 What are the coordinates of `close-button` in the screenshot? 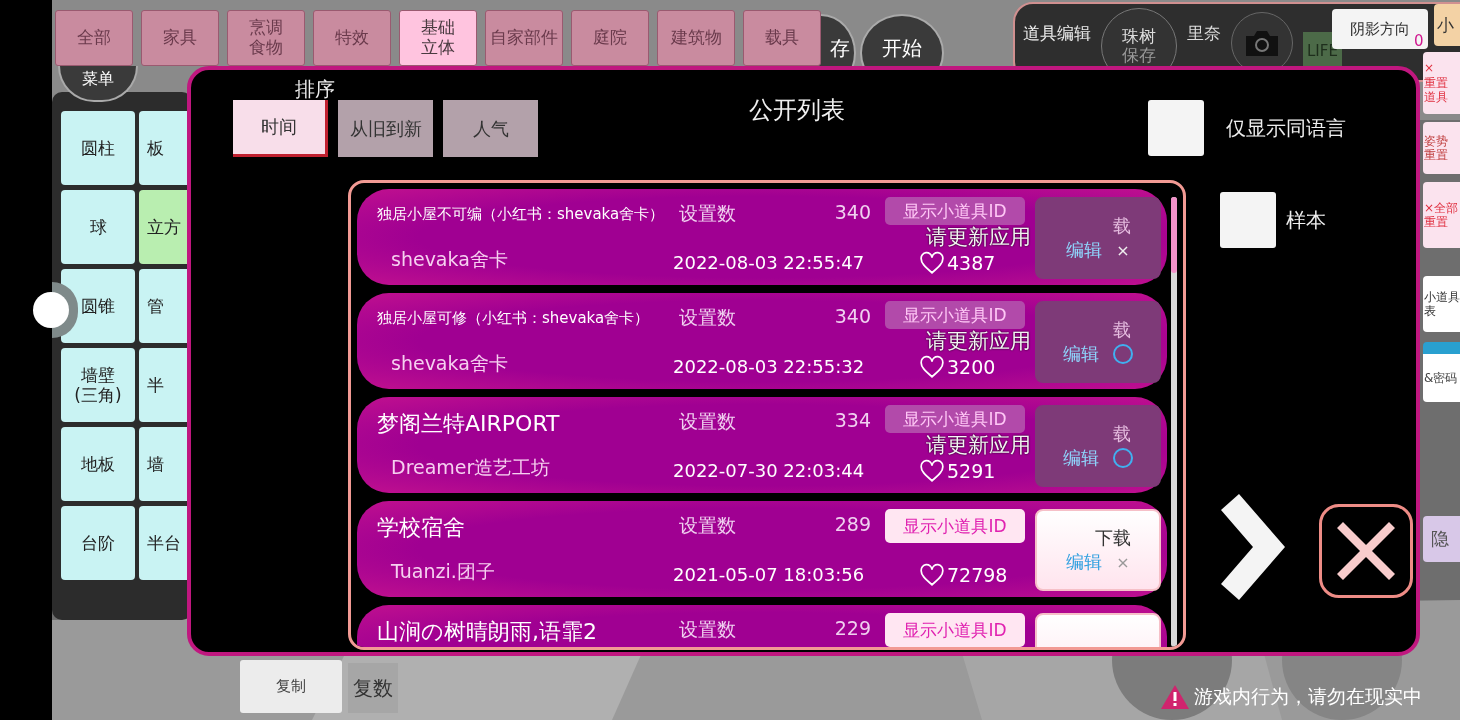 It's located at (1366, 551).